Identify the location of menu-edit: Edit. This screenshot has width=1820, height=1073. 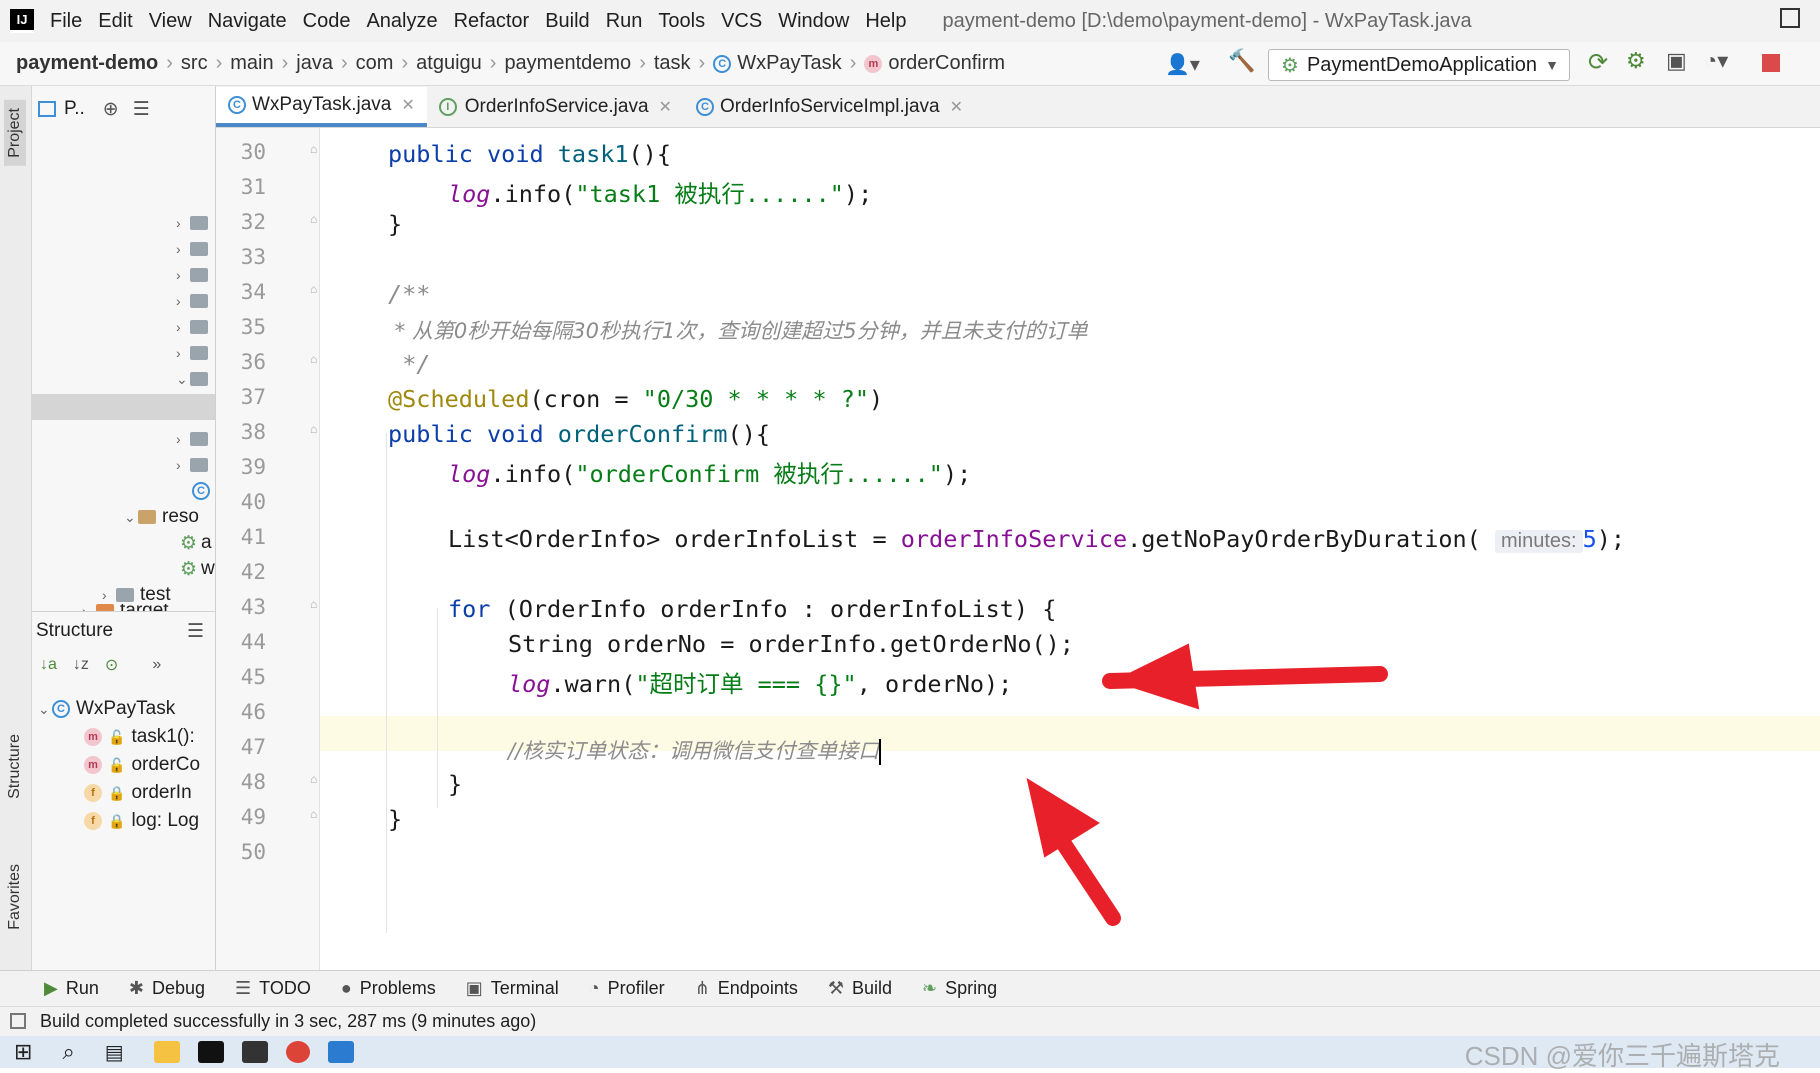
(115, 21).